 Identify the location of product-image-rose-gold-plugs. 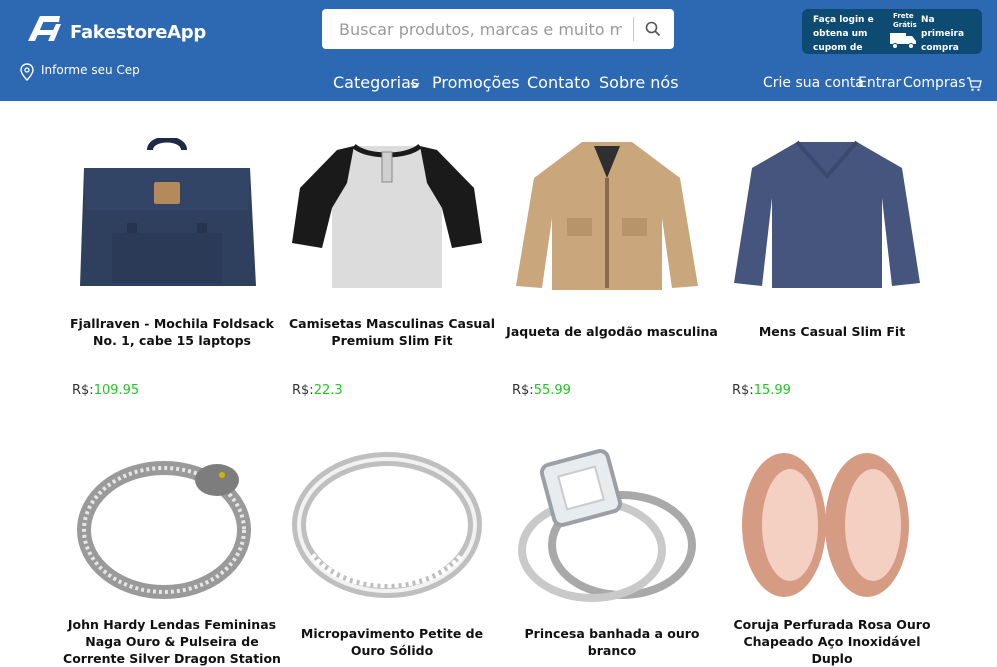
(827, 525).